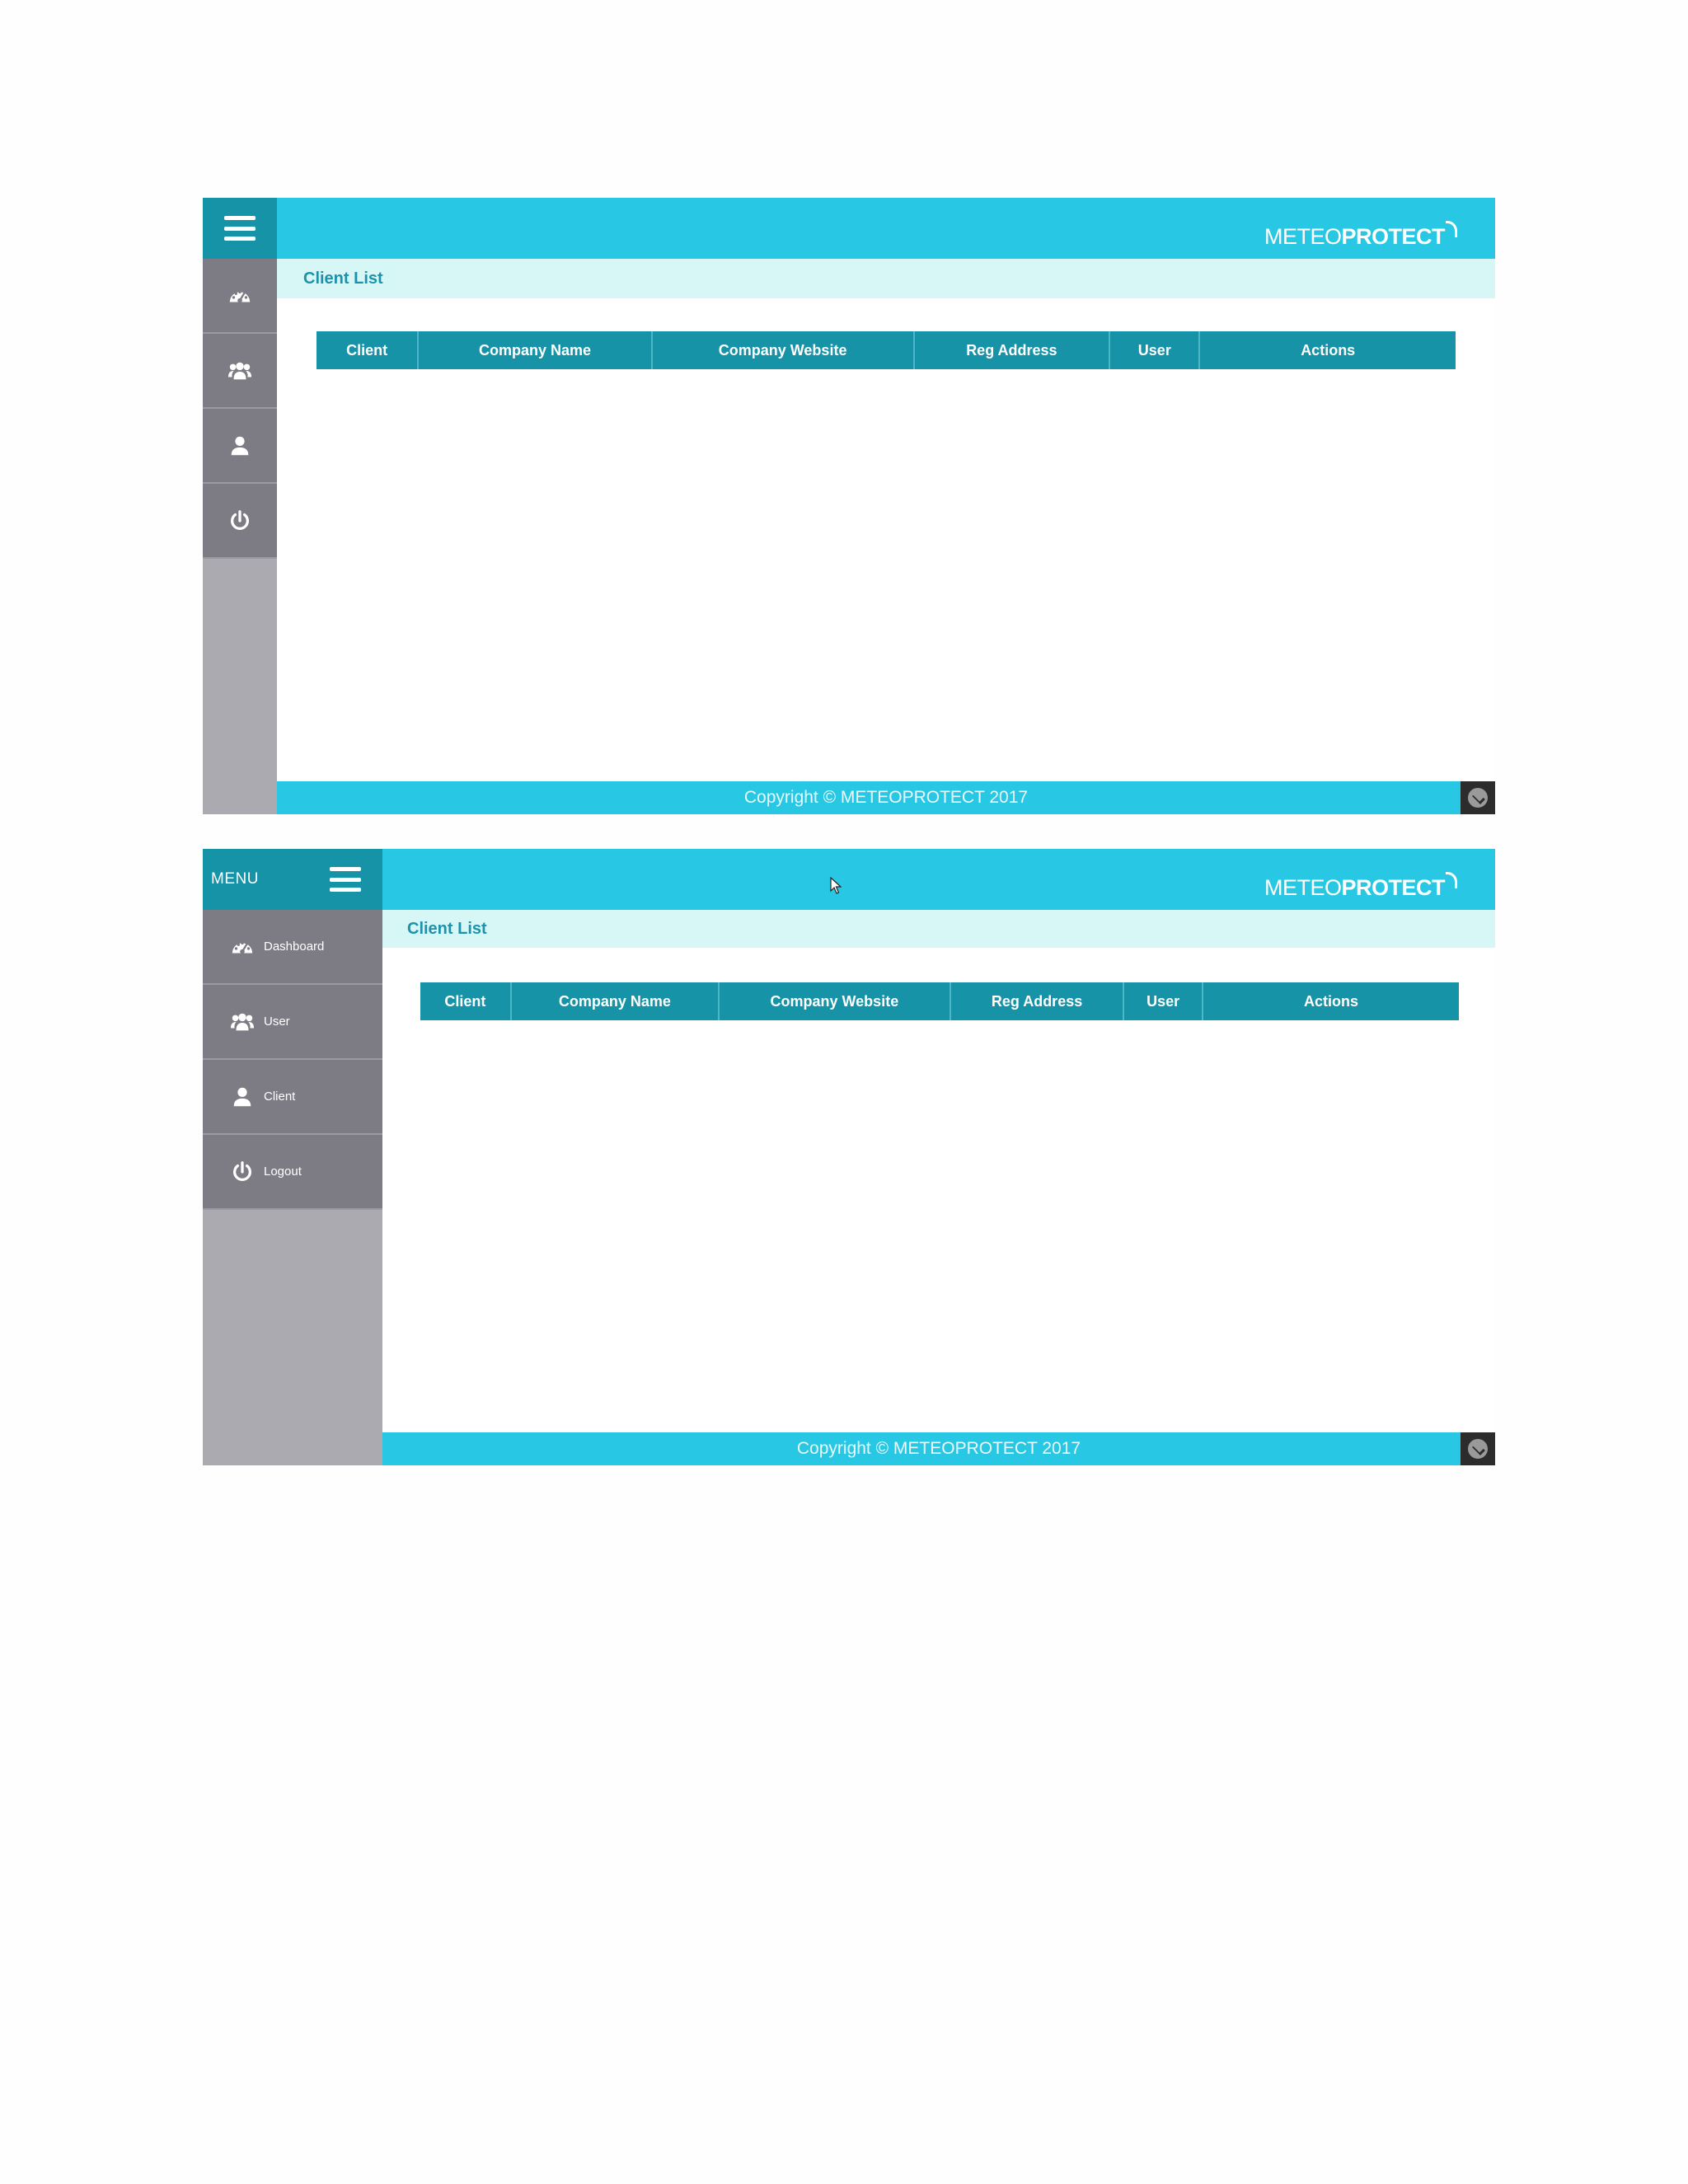  Describe the element at coordinates (277, 1022) in the screenshot. I see `sidebar-item-label: User` at that location.